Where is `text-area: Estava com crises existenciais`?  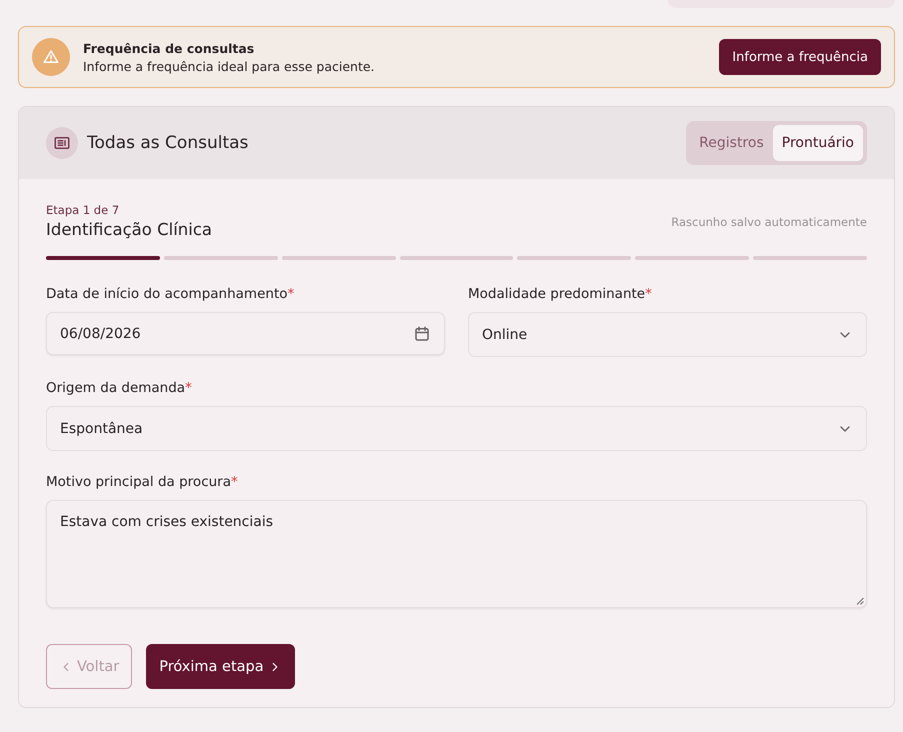
text-area: Estava com crises existenciais is located at coordinates (456, 554).